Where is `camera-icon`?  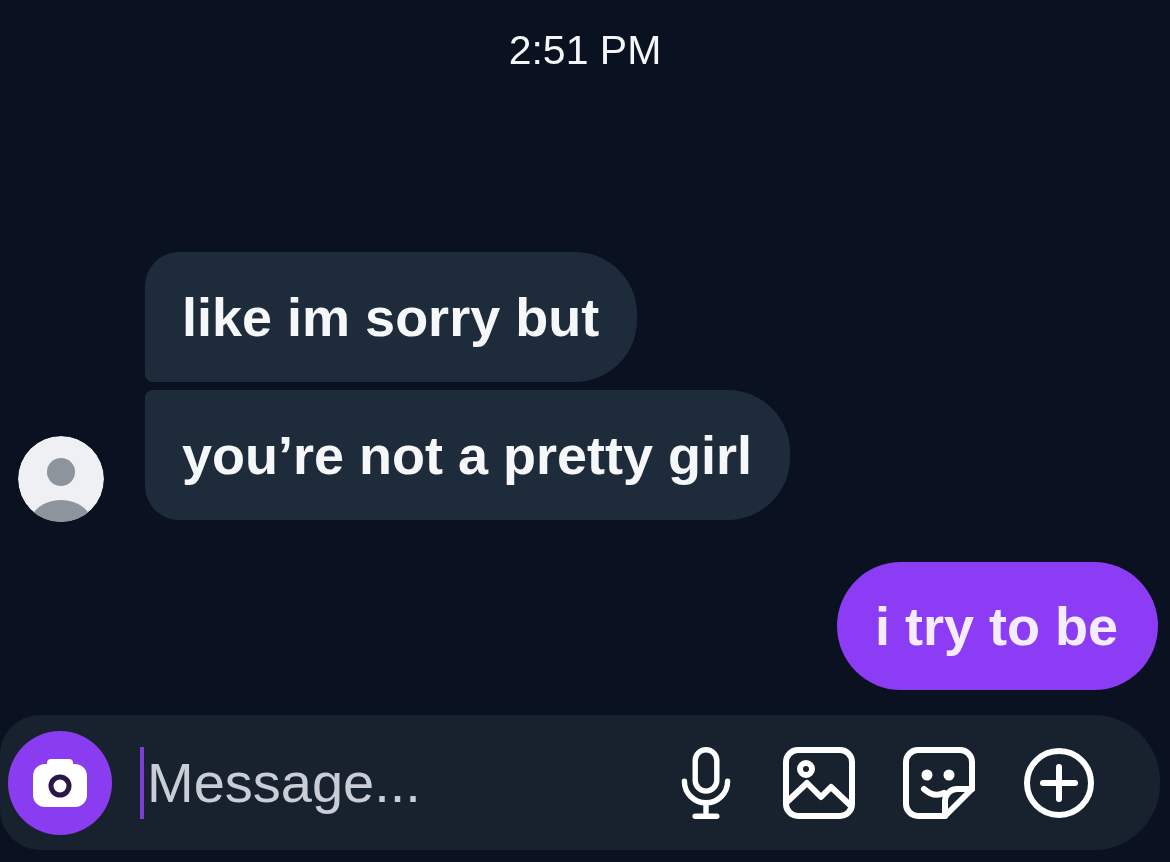 camera-icon is located at coordinates (60, 782).